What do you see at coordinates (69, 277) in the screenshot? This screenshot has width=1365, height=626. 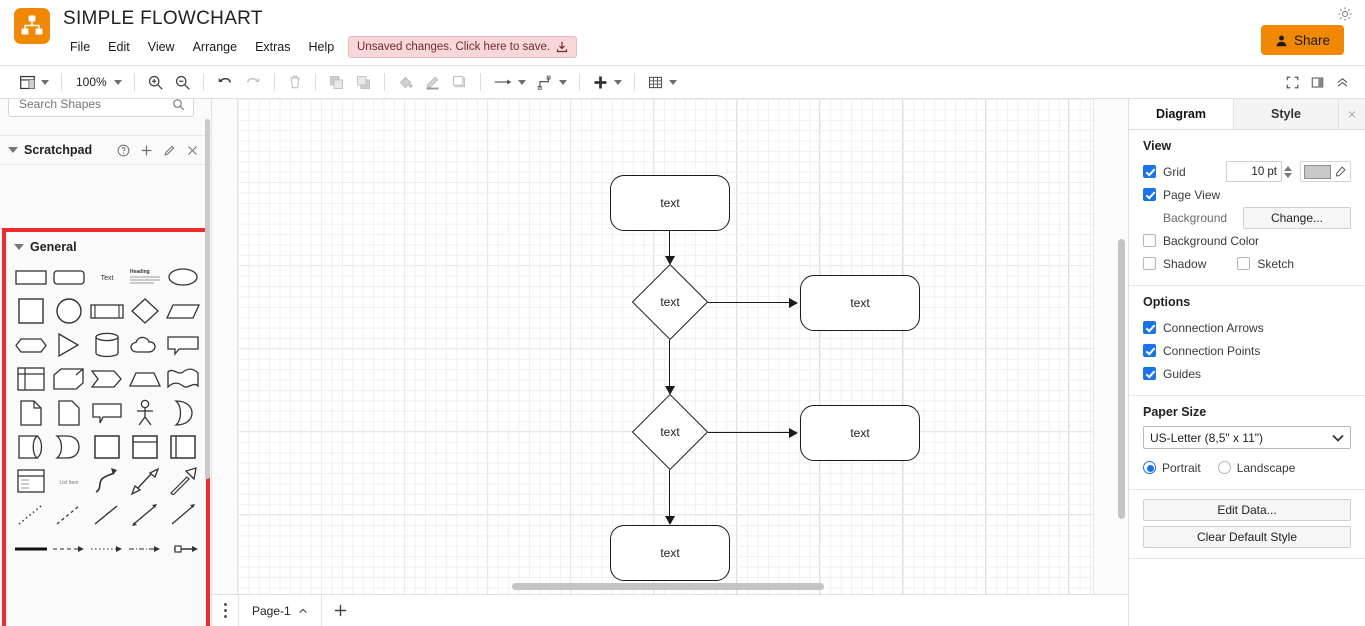 I see `shape-rounded-rectangle` at bounding box center [69, 277].